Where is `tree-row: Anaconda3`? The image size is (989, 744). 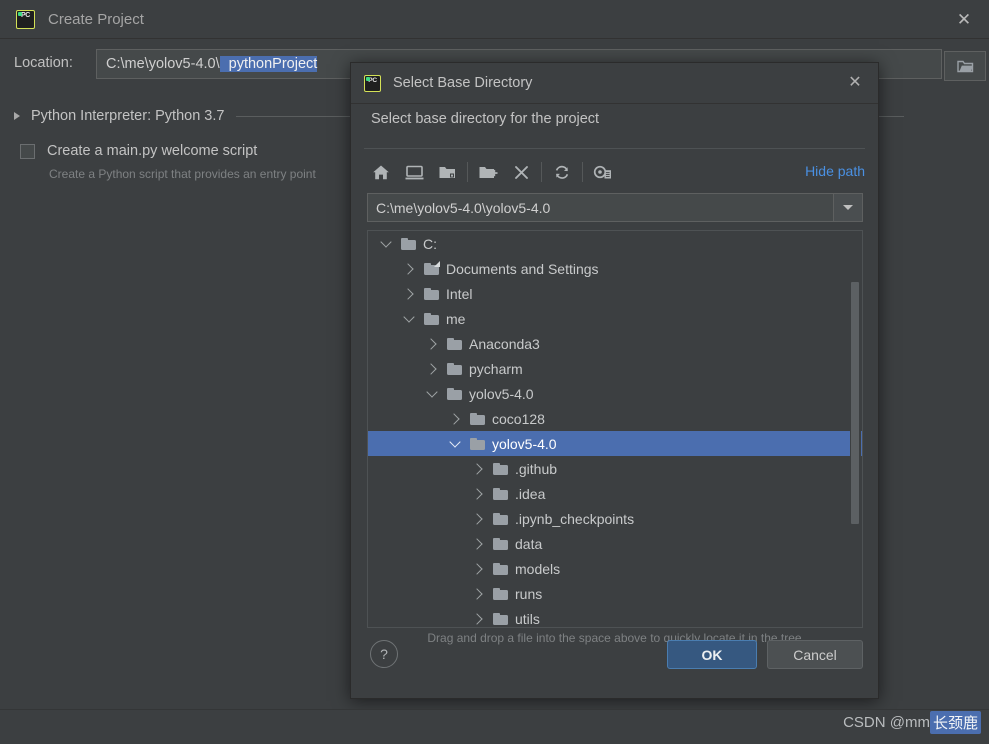 tree-row: Anaconda3 is located at coordinates (615, 343).